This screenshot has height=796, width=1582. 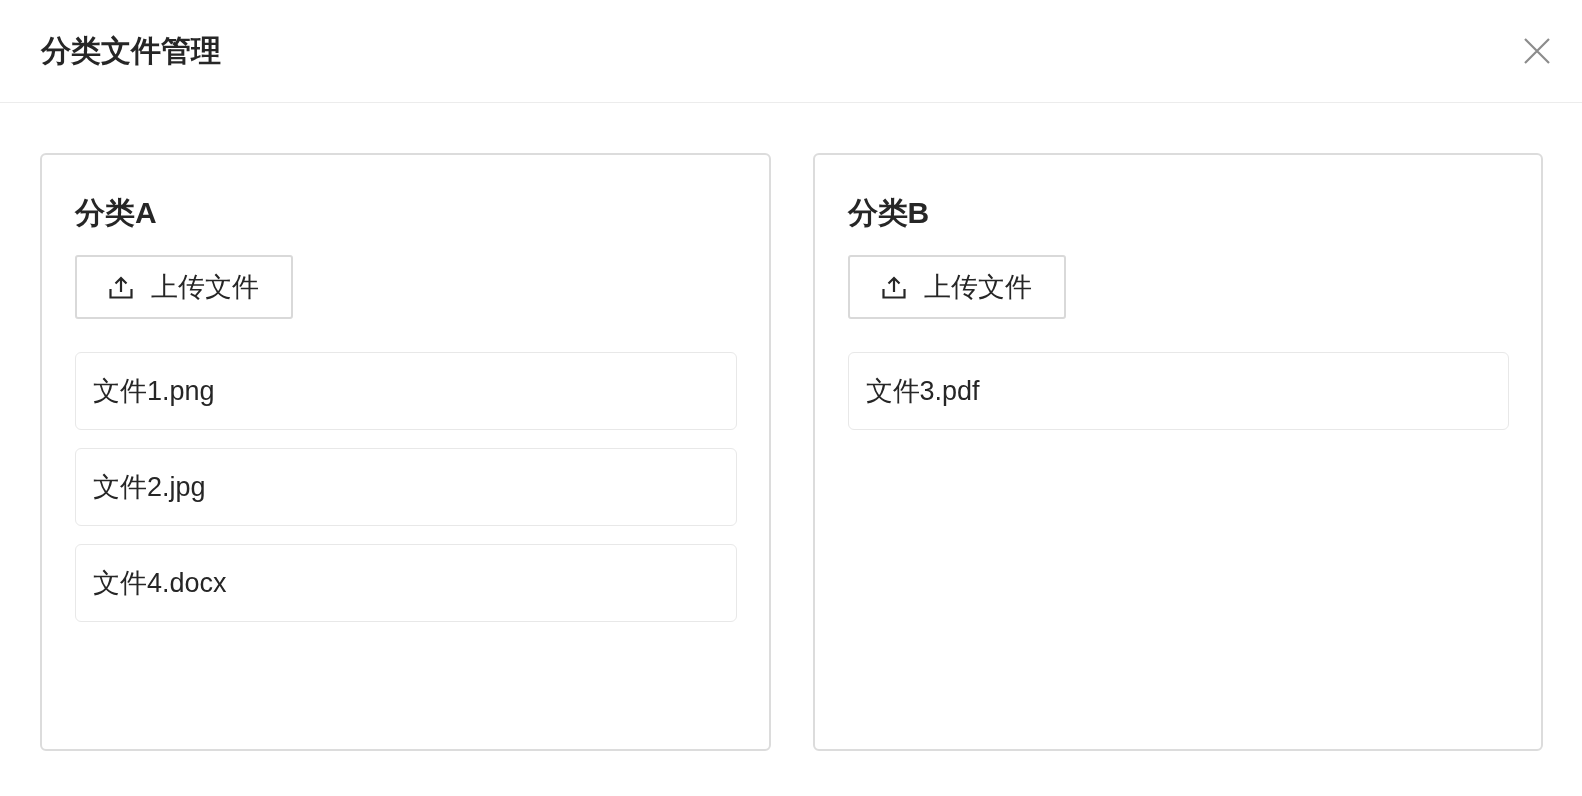 I want to click on file-item: 文件1.png, so click(x=406, y=391).